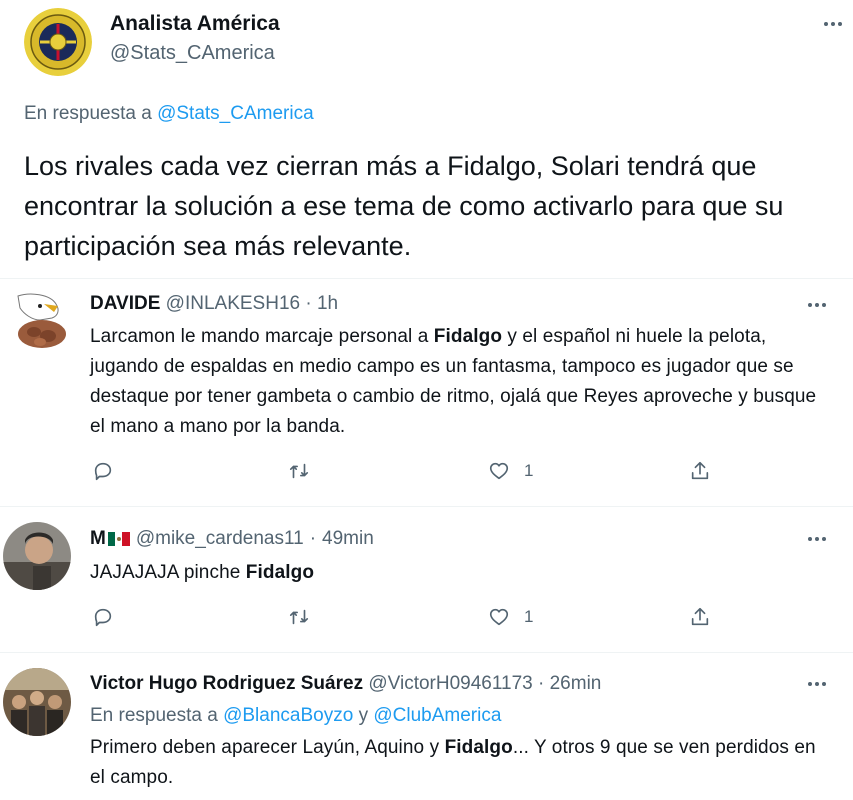 Image resolution: width=853 pixels, height=800 pixels. I want to click on reply-1-author-name: DAVIDE, so click(125, 303).